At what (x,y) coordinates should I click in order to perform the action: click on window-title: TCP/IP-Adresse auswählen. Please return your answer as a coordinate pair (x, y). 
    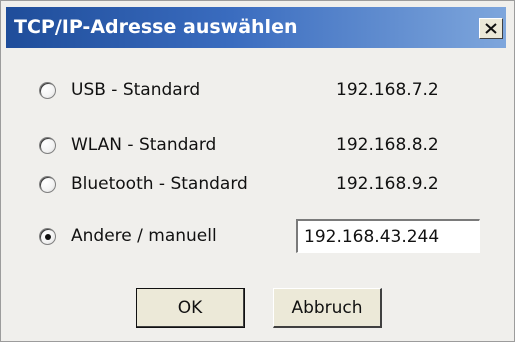
    Looking at the image, I should click on (156, 27).